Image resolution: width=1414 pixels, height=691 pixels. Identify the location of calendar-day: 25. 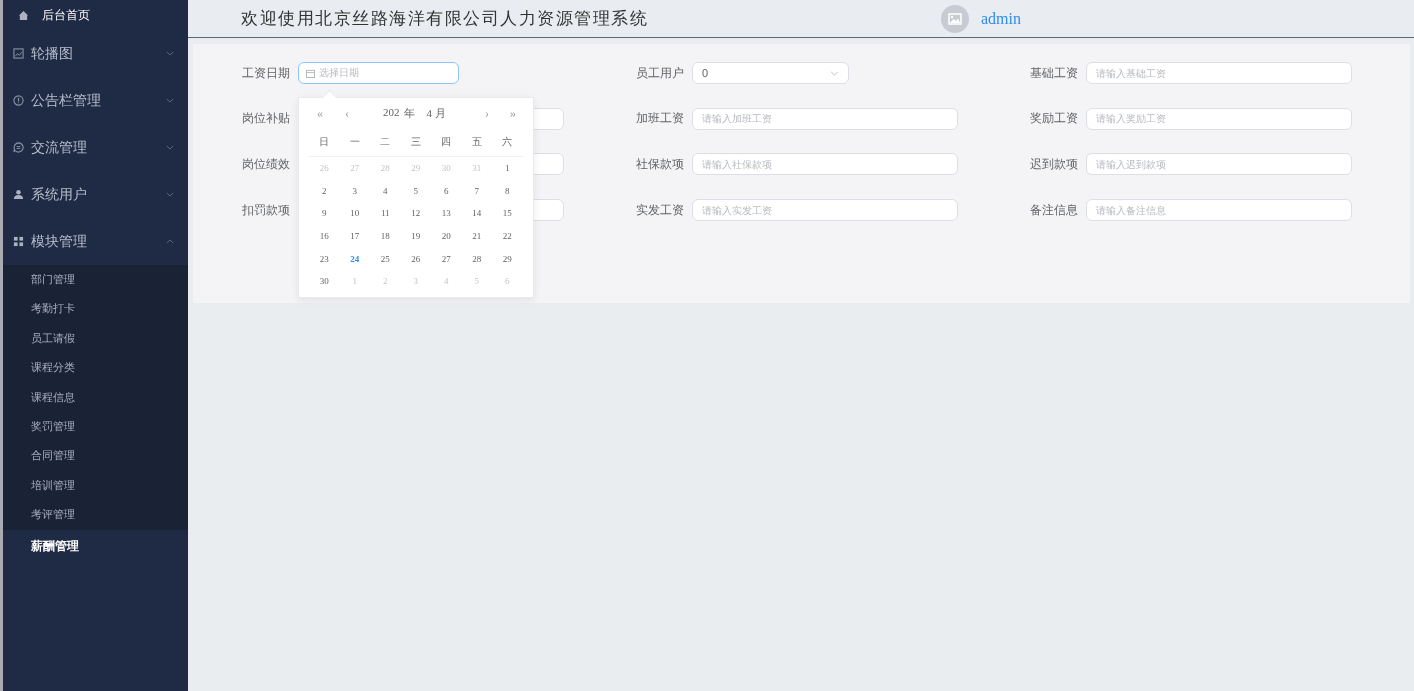
(385, 258).